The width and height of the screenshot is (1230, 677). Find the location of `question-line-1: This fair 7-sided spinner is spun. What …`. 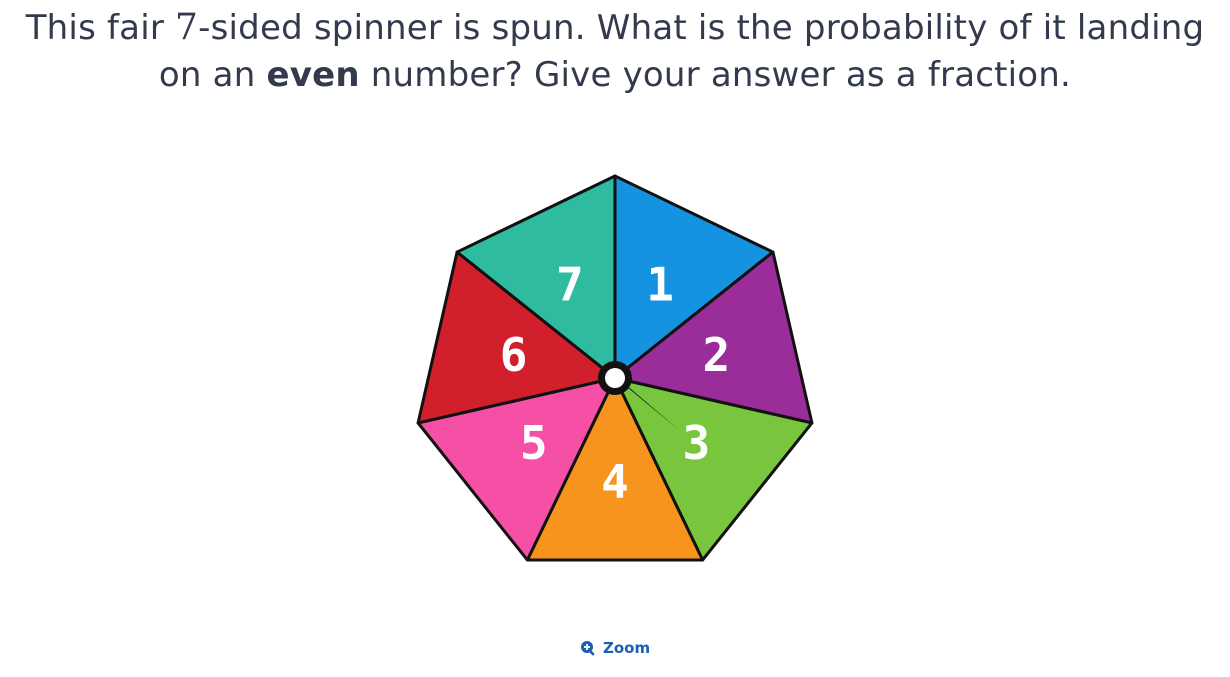

question-line-1: This fair 7-sided spinner is spun. What … is located at coordinates (615, 28).